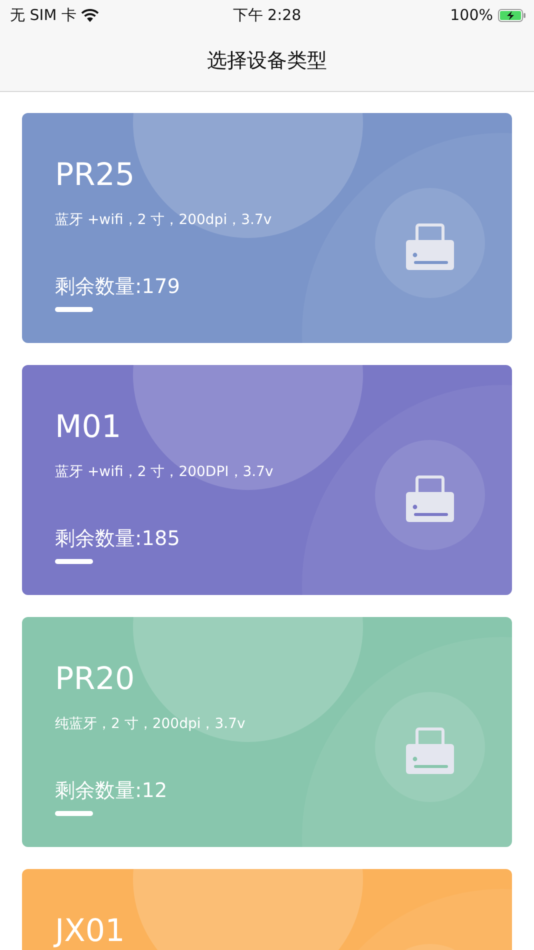  What do you see at coordinates (90, 15) in the screenshot?
I see `wifi-icon` at bounding box center [90, 15].